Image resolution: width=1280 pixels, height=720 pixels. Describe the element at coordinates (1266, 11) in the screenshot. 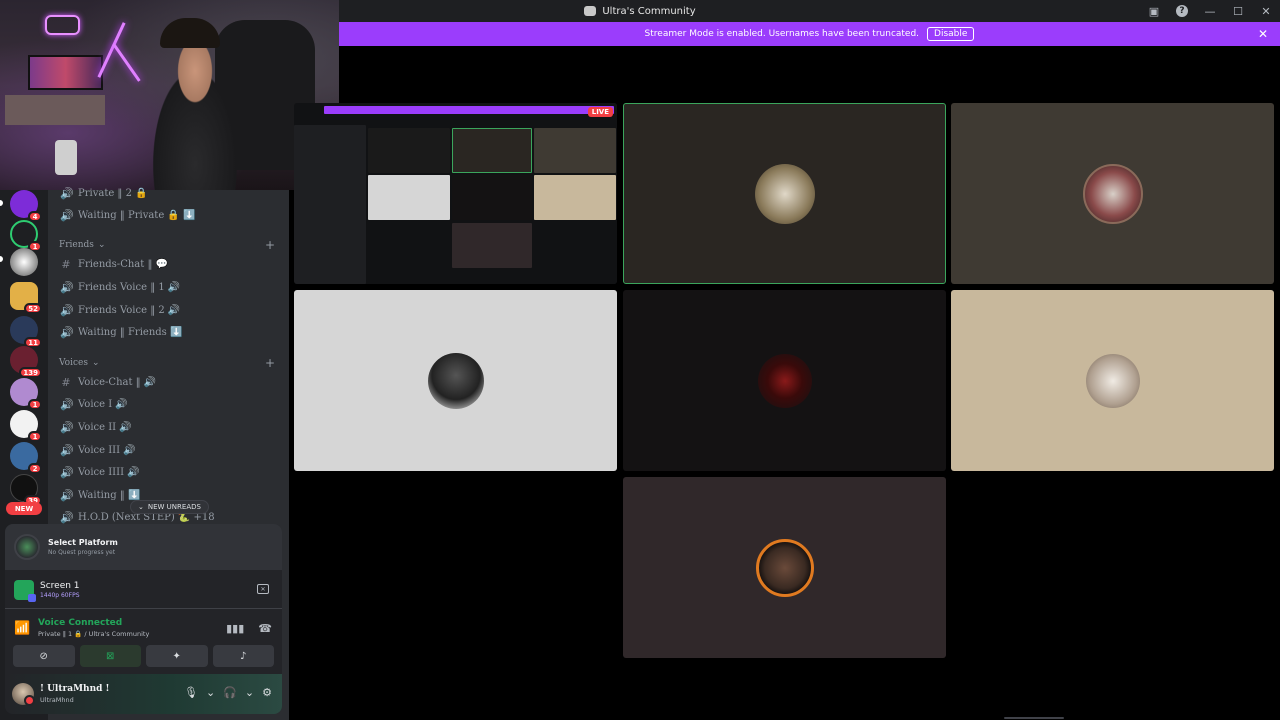

I see `close-window-button: ✕` at that location.